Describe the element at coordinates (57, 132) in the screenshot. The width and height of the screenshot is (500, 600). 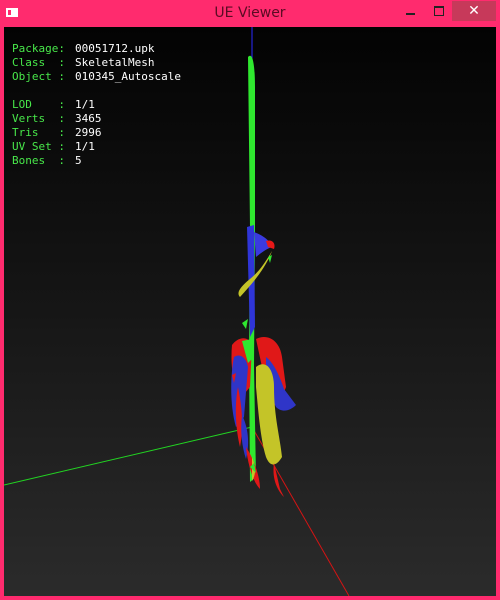
I see `info-row-tris: Tris :2996` at that location.